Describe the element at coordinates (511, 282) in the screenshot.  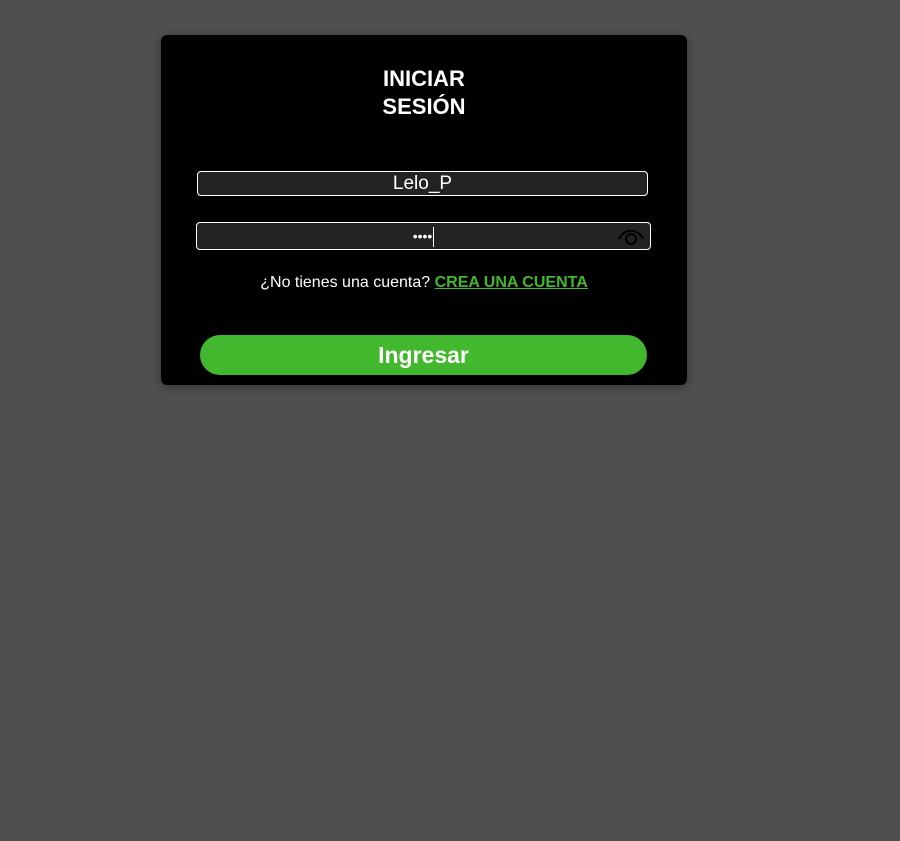
I see `signup-link: CREA UNA CUENTA` at that location.